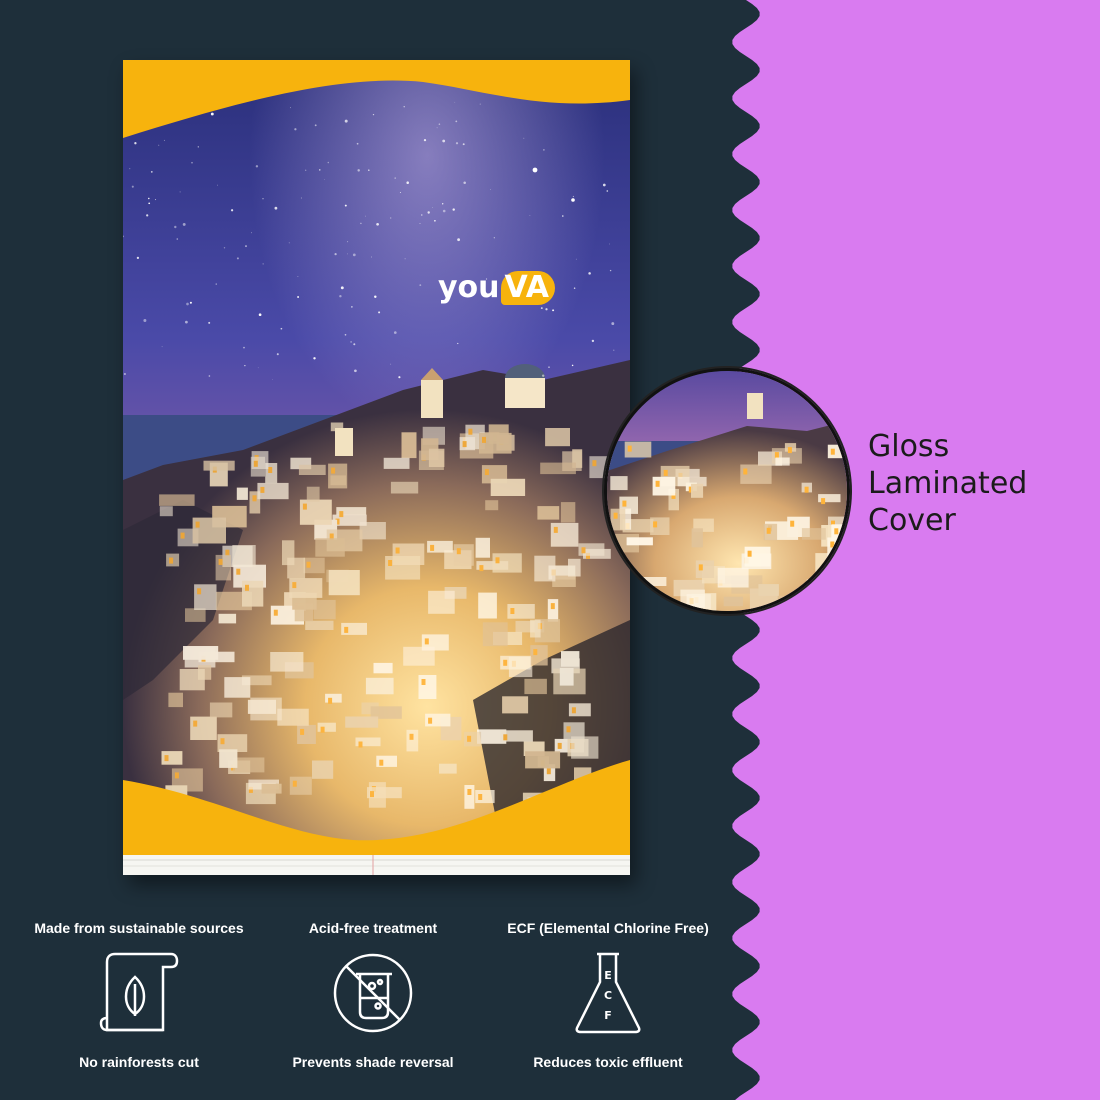  Describe the element at coordinates (139, 928) in the screenshot. I see `feature-title: Made from sustainable sources` at that location.